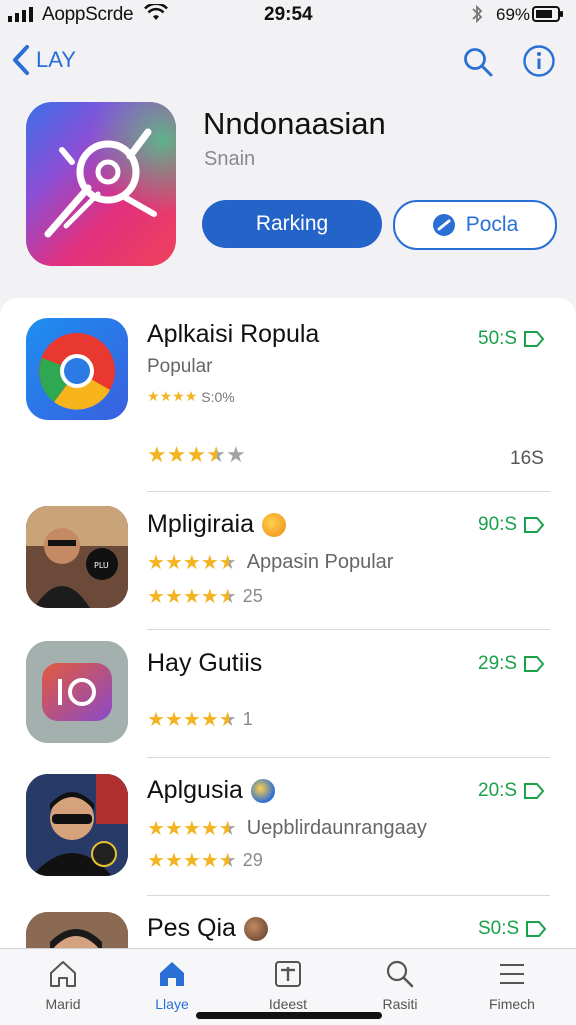 The image size is (576, 1025). I want to click on bluetooth-icon, so click(477, 14).